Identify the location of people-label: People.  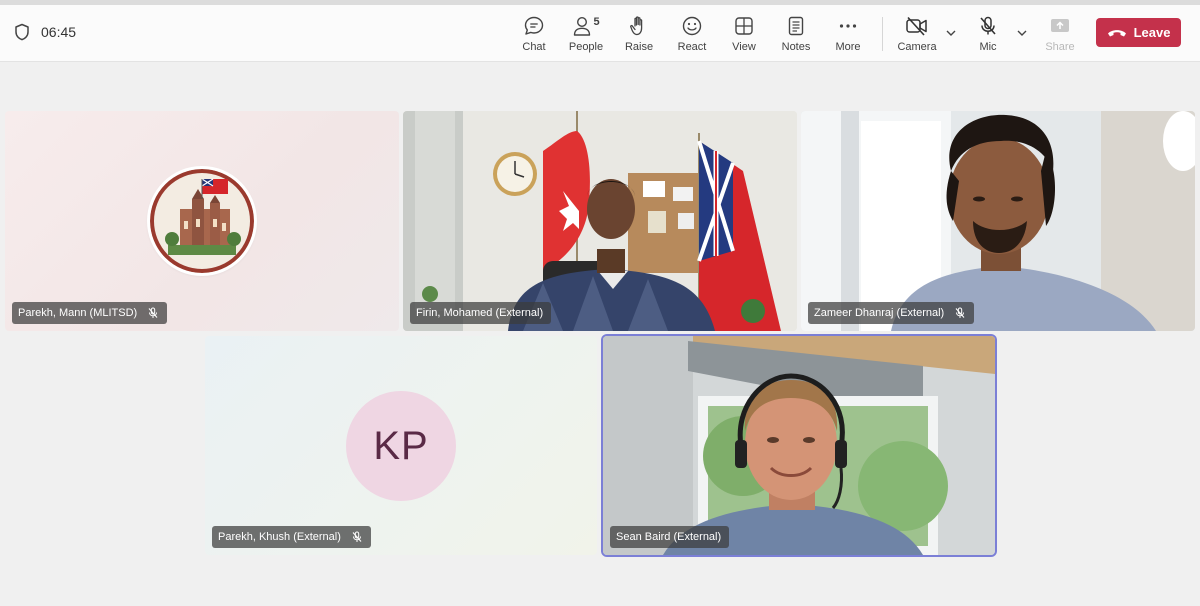
(586, 47).